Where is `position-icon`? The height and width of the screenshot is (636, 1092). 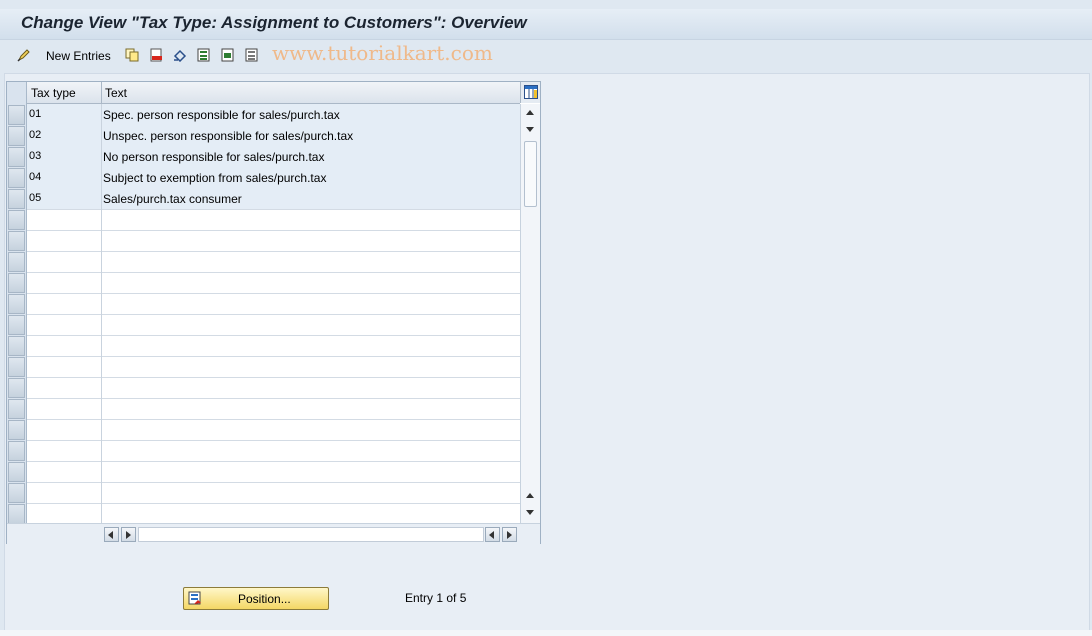
position-icon is located at coordinates (194, 598).